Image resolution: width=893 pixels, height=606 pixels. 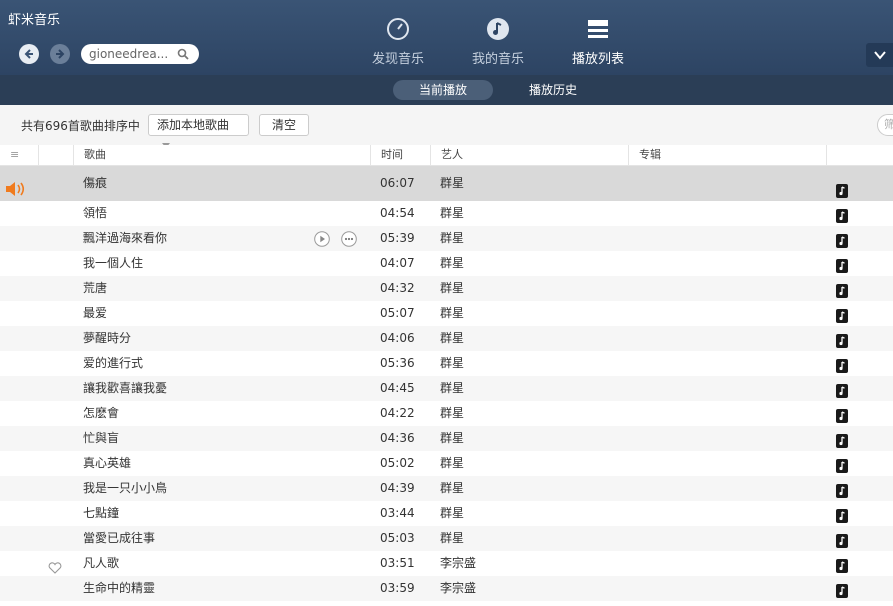 I want to click on table-row: 荒唐 04:32 群星, so click(x=446, y=288).